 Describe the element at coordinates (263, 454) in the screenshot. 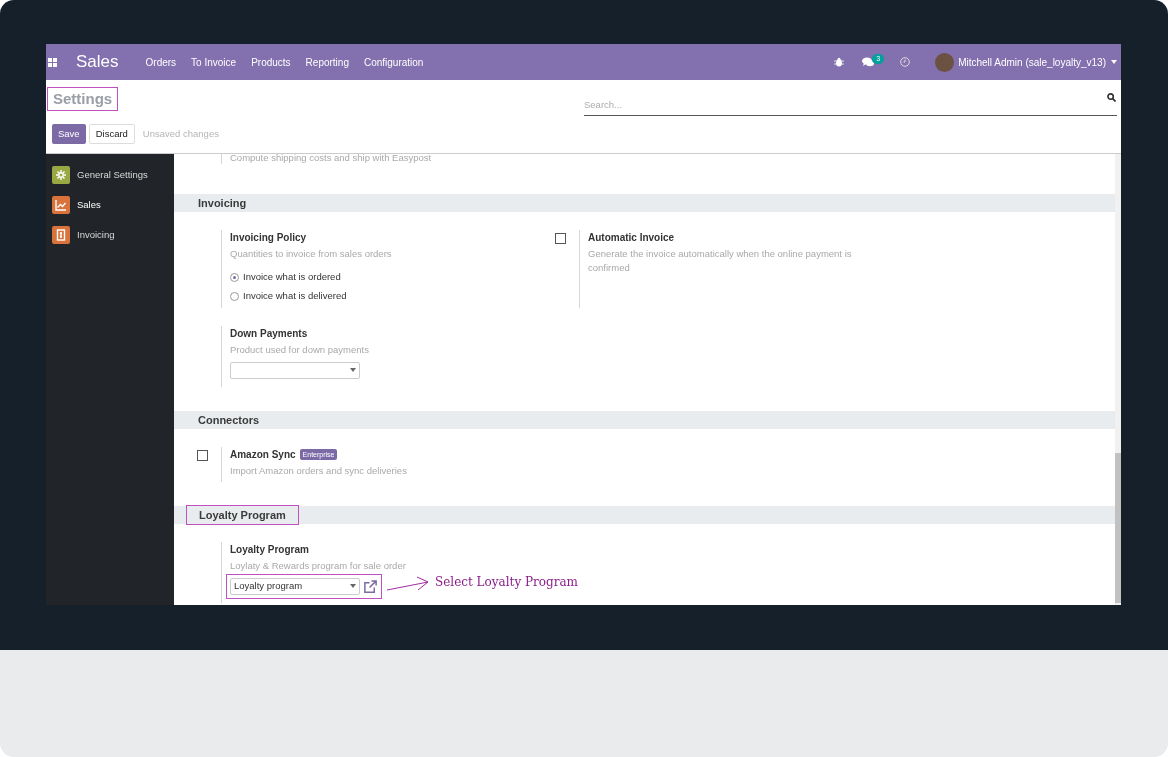

I see `setting-title: Amazon Sync` at that location.